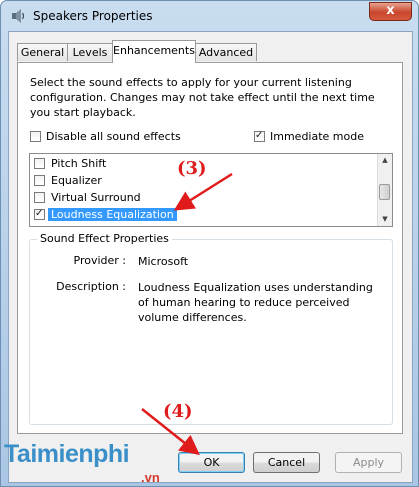 This screenshot has width=419, height=487. Describe the element at coordinates (187, 314) in the screenshot. I see `annotation-arrows` at that location.